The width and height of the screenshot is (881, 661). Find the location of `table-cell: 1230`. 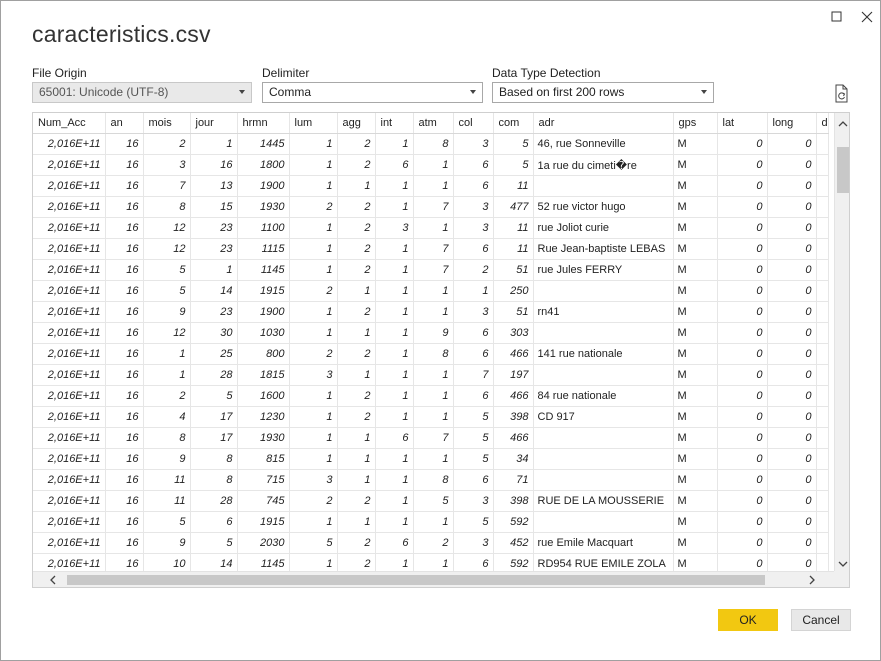

table-cell: 1230 is located at coordinates (263, 417).